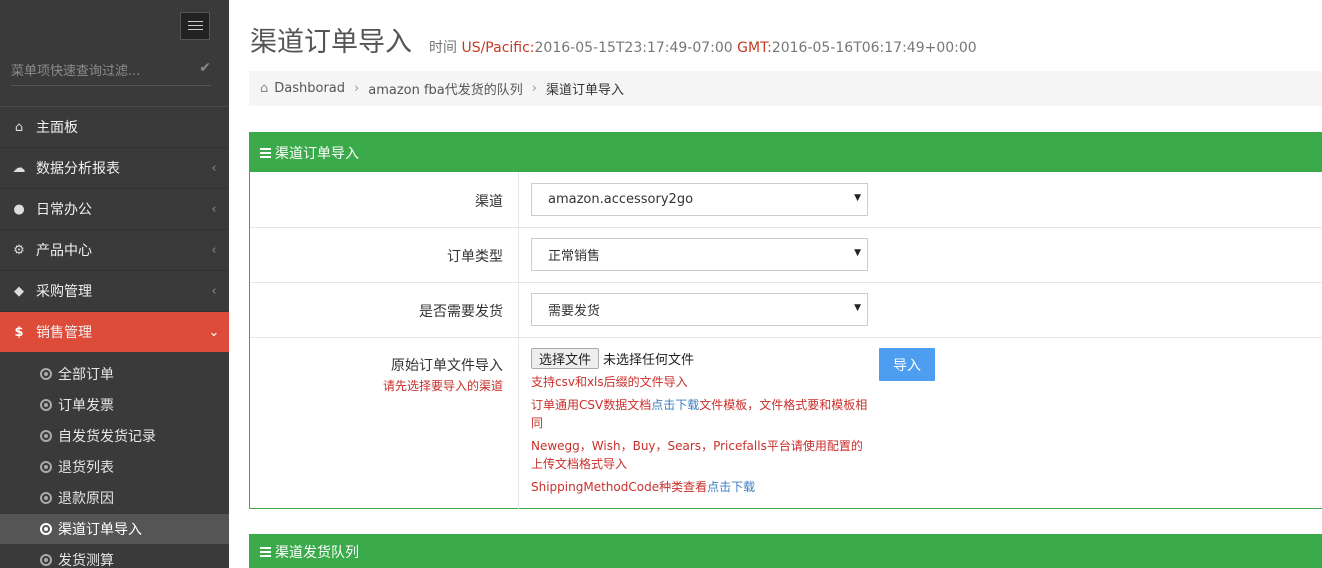  Describe the element at coordinates (786, 152) in the screenshot. I see `import-panel-header: 渠道订单导入` at that location.